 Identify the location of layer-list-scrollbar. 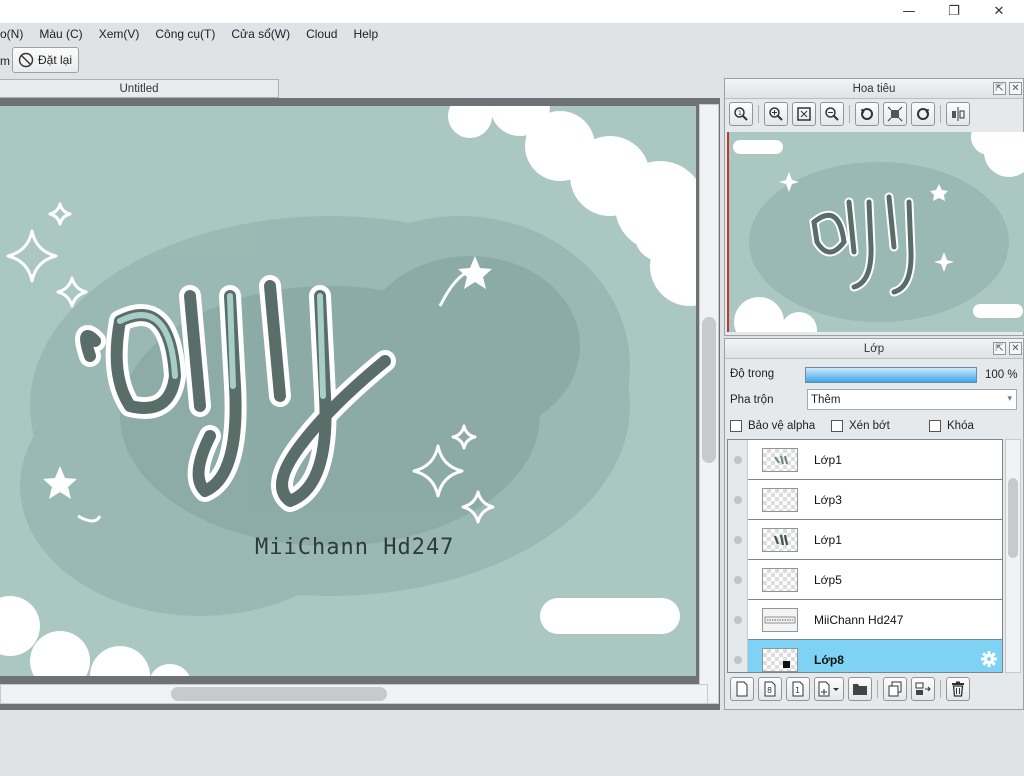
(1013, 556).